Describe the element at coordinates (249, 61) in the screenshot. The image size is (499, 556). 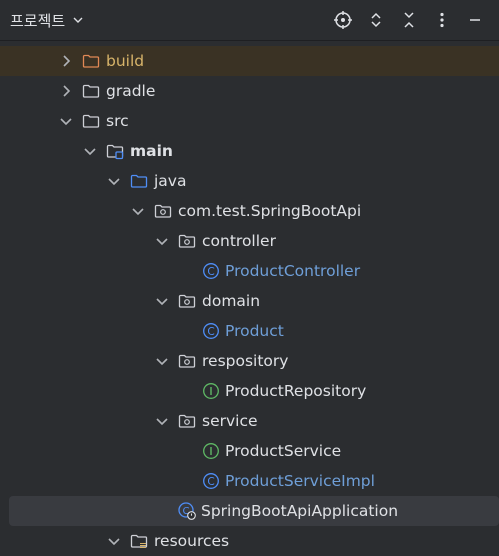
I see `tree-node-build: build` at that location.